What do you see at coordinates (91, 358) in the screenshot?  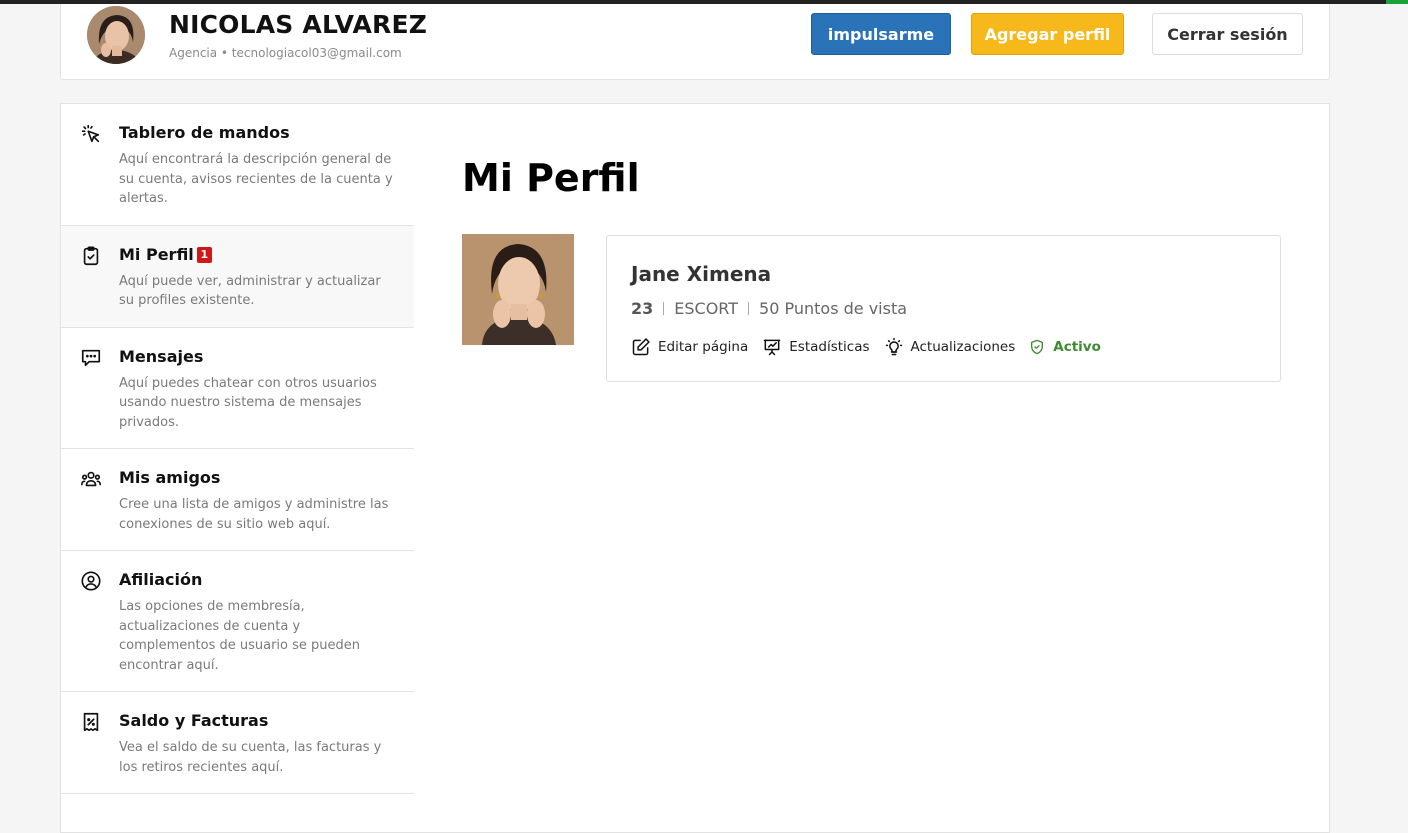 I see `chat-icon` at bounding box center [91, 358].